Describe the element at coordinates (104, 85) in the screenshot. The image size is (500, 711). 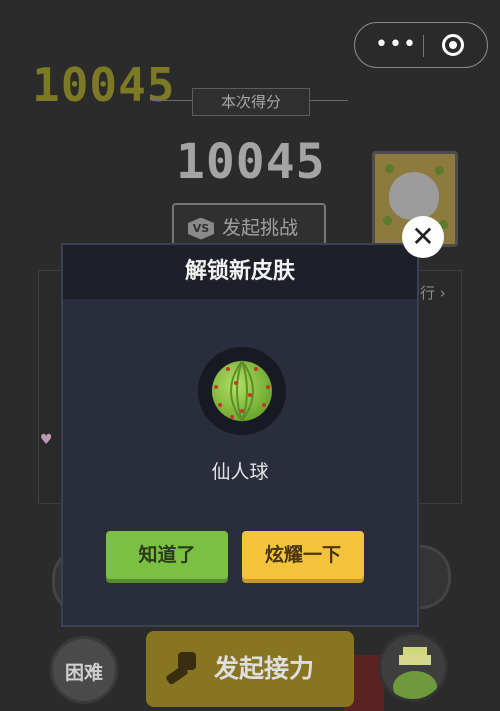
I see `best-score: 10045` at that location.